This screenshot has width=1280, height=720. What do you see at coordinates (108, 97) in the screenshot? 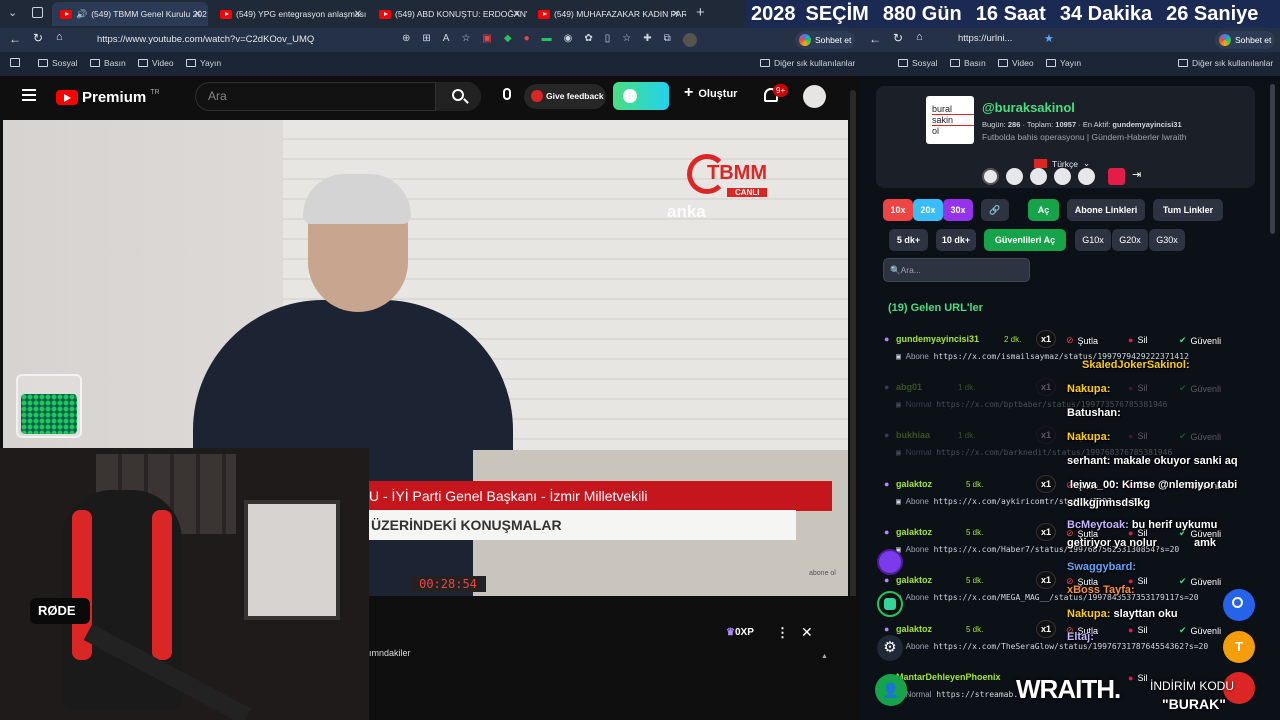
I see `youtube-logo: Premium TR` at bounding box center [108, 97].